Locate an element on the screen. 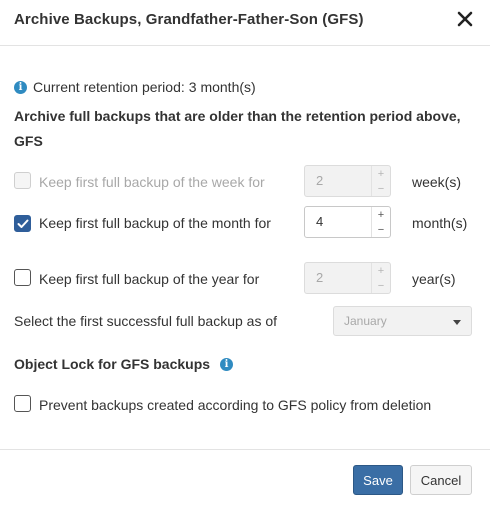 The image size is (490, 506). month-checkbox is located at coordinates (22, 223).